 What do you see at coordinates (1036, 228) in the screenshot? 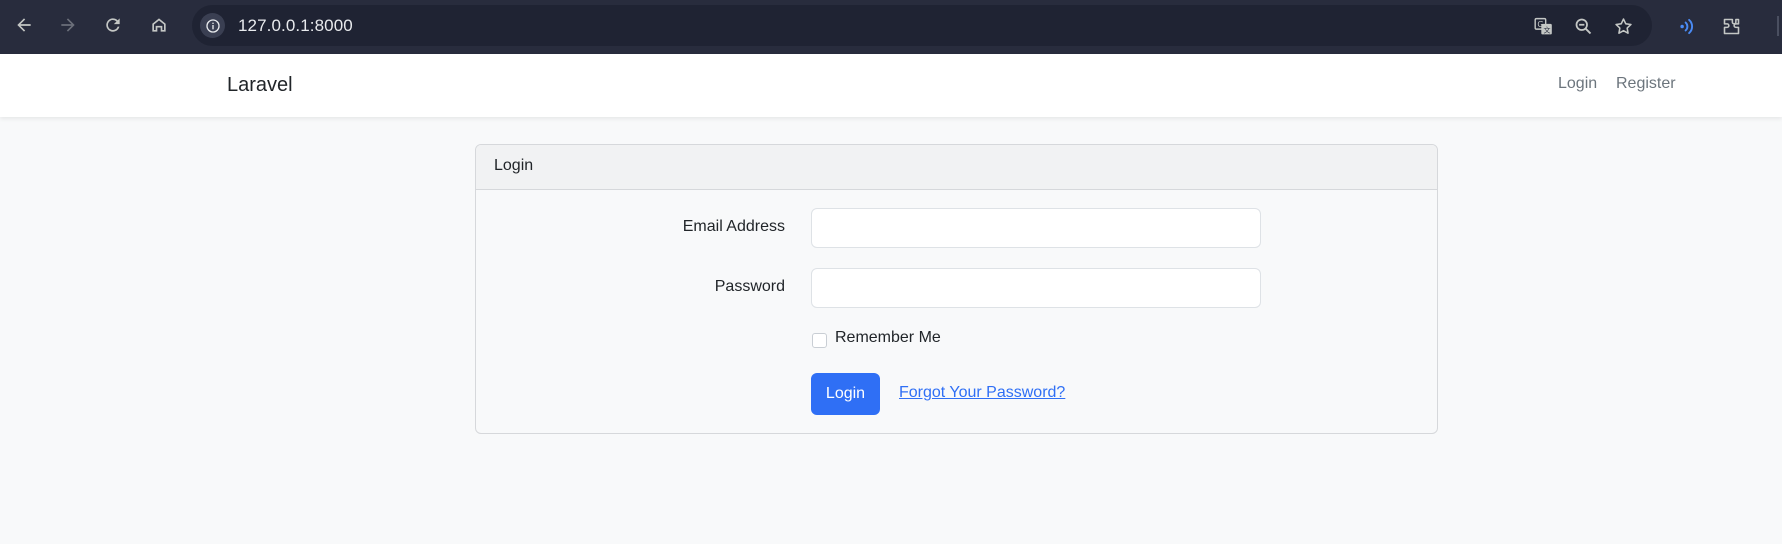
I see `email-field` at bounding box center [1036, 228].